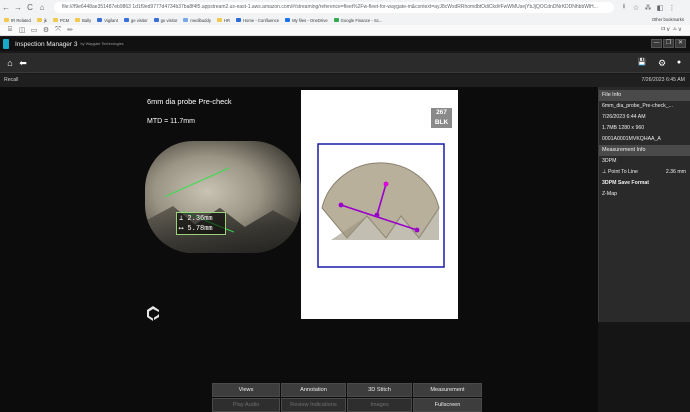  What do you see at coordinates (246, 390) in the screenshot?
I see `views-button: Views` at bounding box center [246, 390].